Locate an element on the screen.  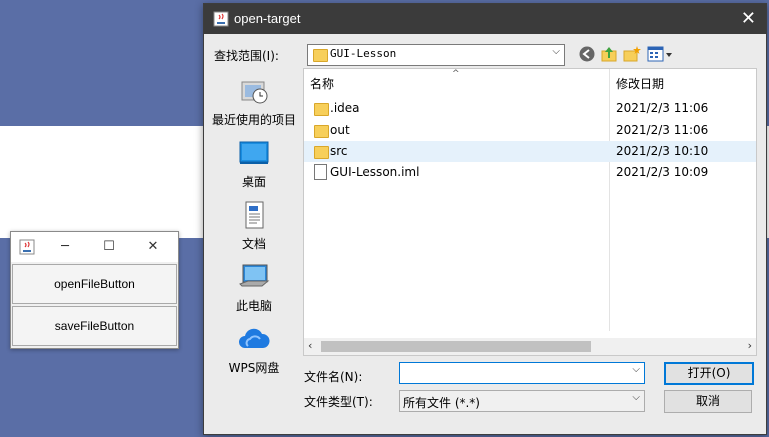
app-close-button: ✕ is located at coordinates (153, 247).